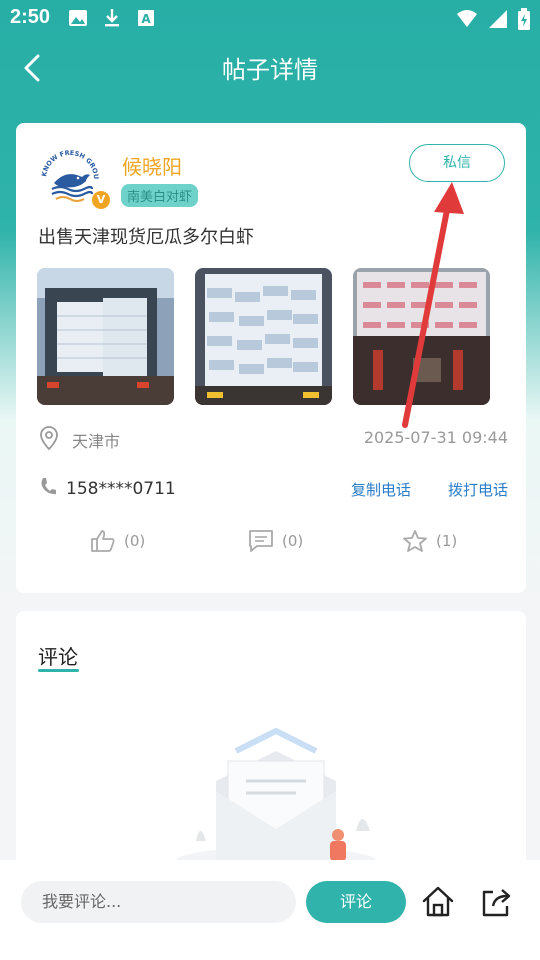  Describe the element at coordinates (103, 541) in the screenshot. I see `thumbs-up-icon` at that location.